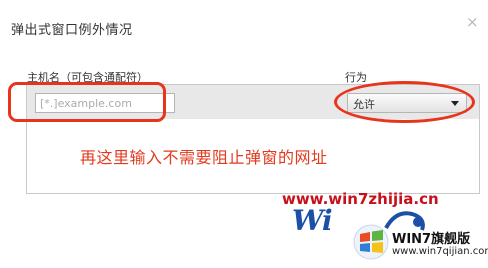 The width and height of the screenshot is (488, 268). I want to click on watermark-badge-url: www.win7qijian.com, so click(440, 251).